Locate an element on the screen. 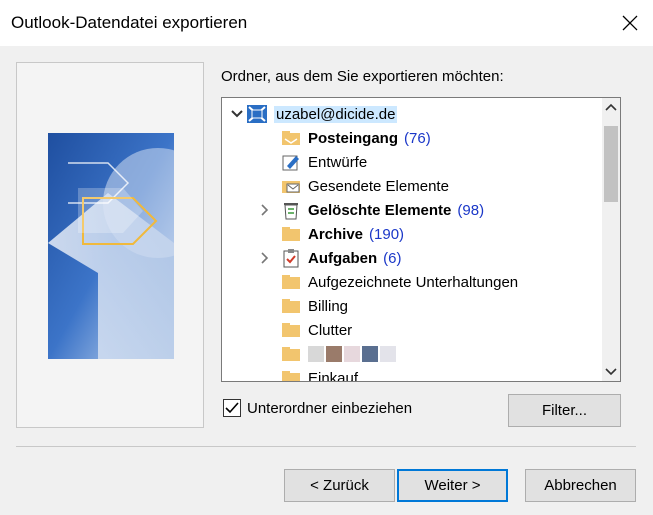  redacted-label is located at coordinates (353, 354).